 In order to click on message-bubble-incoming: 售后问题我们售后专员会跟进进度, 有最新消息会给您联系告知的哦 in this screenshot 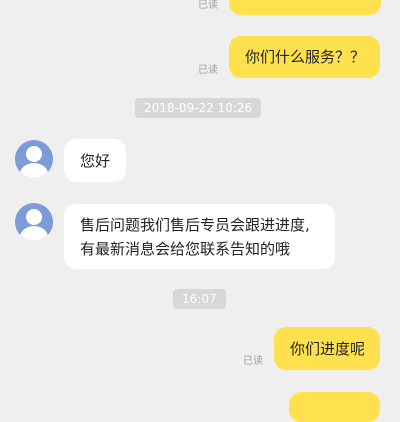, I will do `click(199, 236)`.